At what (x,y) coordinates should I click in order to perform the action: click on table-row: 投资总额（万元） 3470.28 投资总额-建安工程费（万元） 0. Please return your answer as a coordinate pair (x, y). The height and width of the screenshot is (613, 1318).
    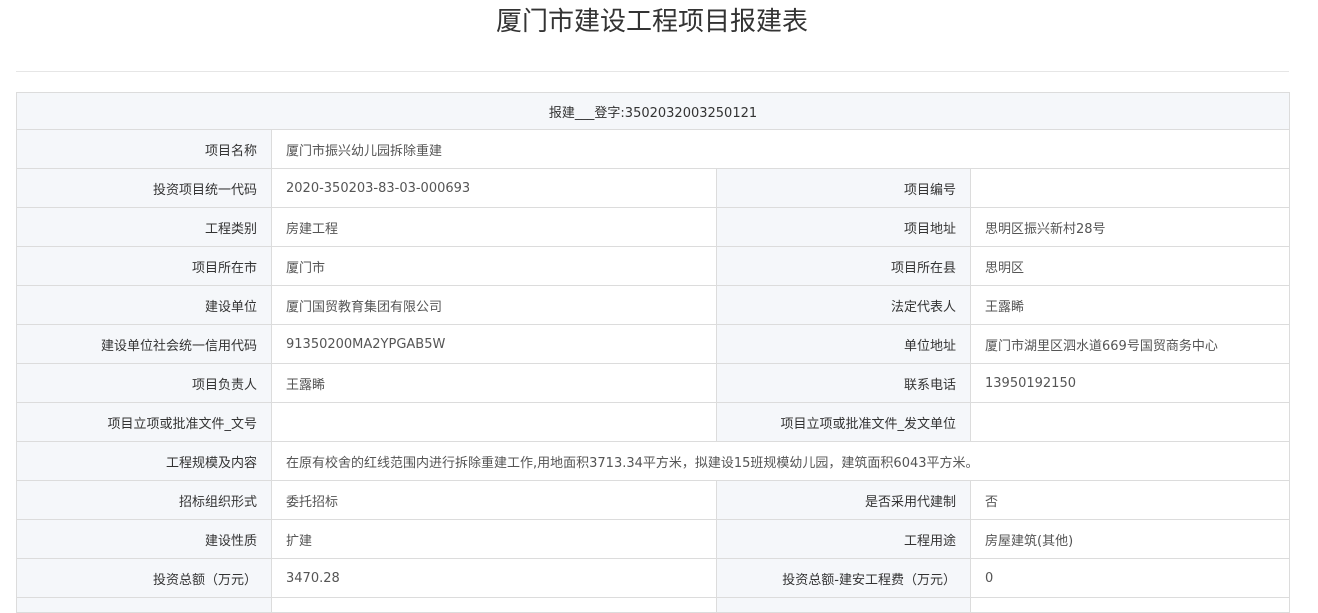
    Looking at the image, I should click on (653, 578).